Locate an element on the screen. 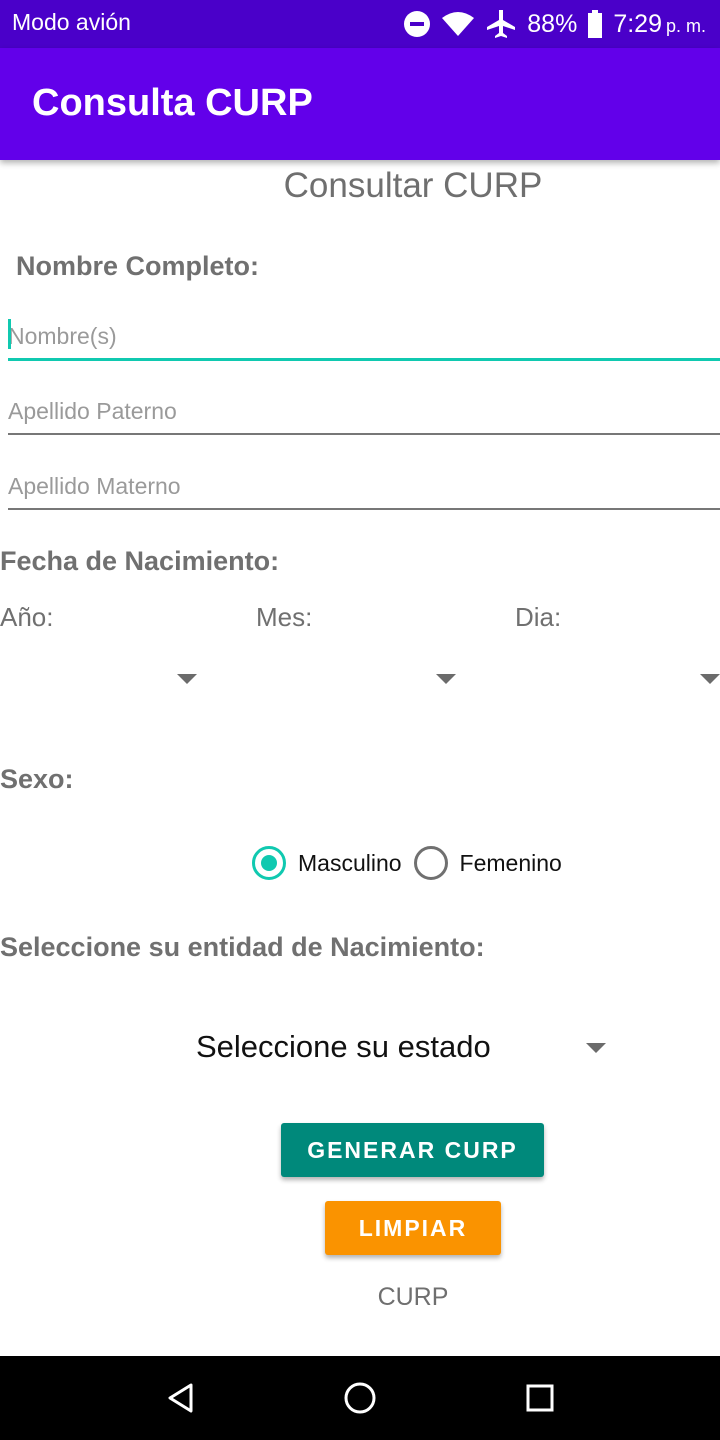 This screenshot has height=1440, width=720. home-icon is located at coordinates (360, 1398).